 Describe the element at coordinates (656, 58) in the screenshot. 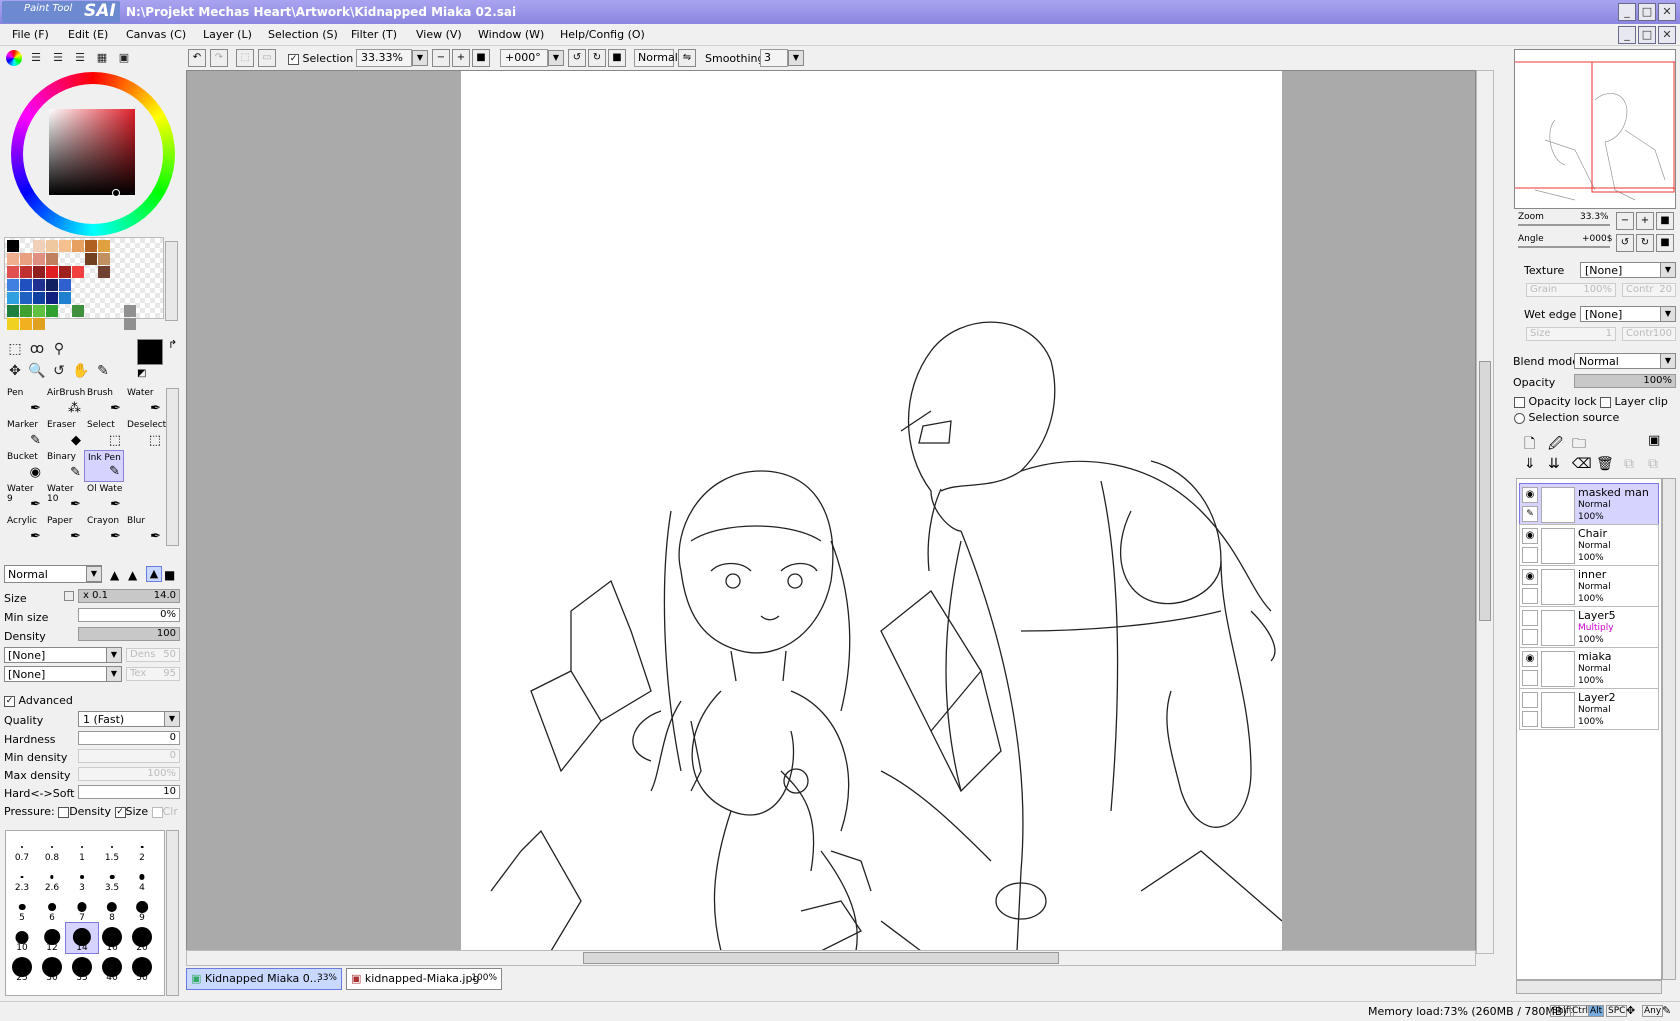

I see `view-mode-select: Normal` at that location.